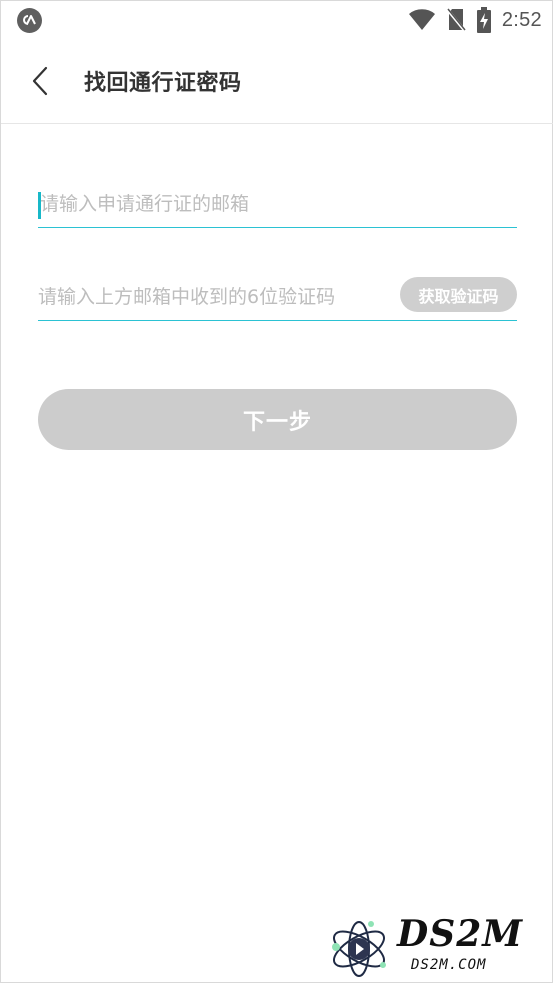 This screenshot has width=553, height=983. Describe the element at coordinates (163, 83) in the screenshot. I see `page-title: 找回通行证密码` at that location.